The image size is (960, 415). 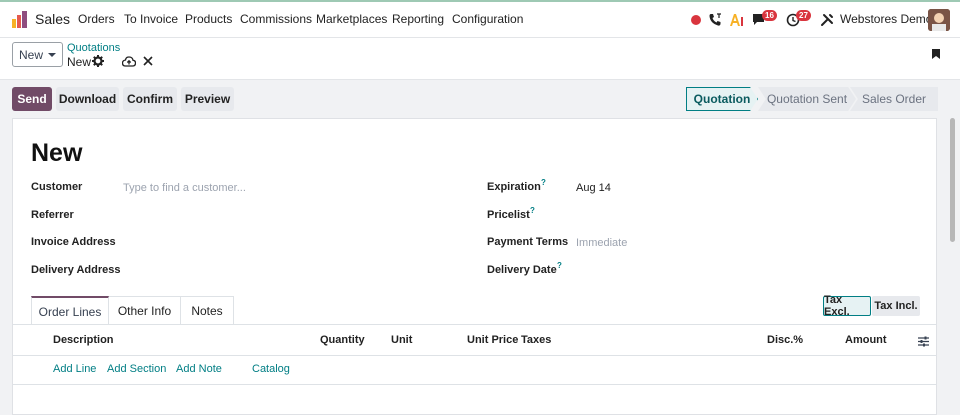 I want to click on sales-app-icon, so click(x=20, y=19).